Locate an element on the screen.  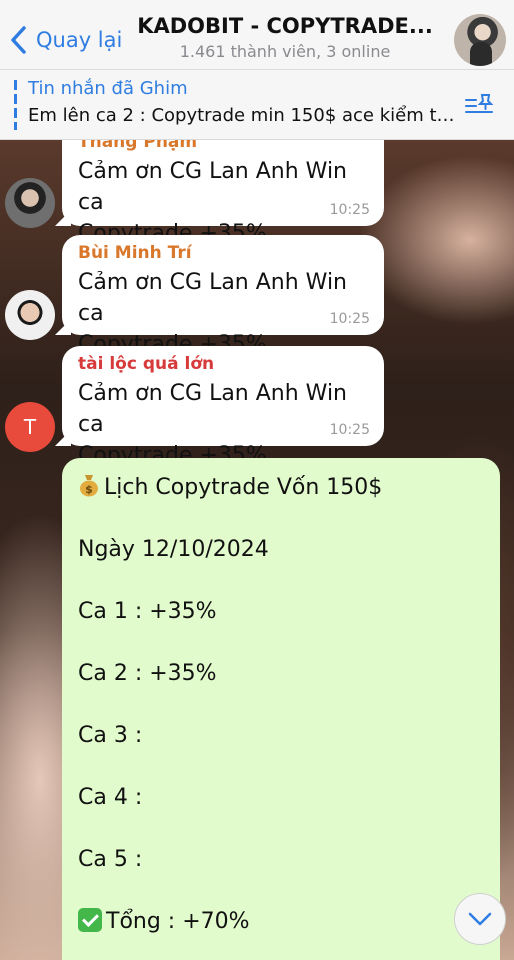
chevron-down-icon is located at coordinates (480, 919).